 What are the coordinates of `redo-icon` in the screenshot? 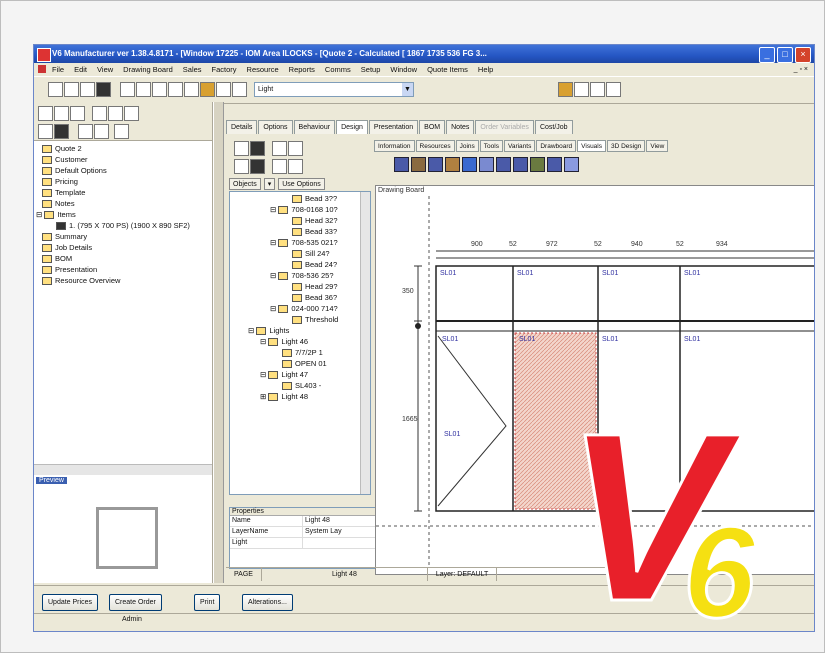 It's located at (191, 89).